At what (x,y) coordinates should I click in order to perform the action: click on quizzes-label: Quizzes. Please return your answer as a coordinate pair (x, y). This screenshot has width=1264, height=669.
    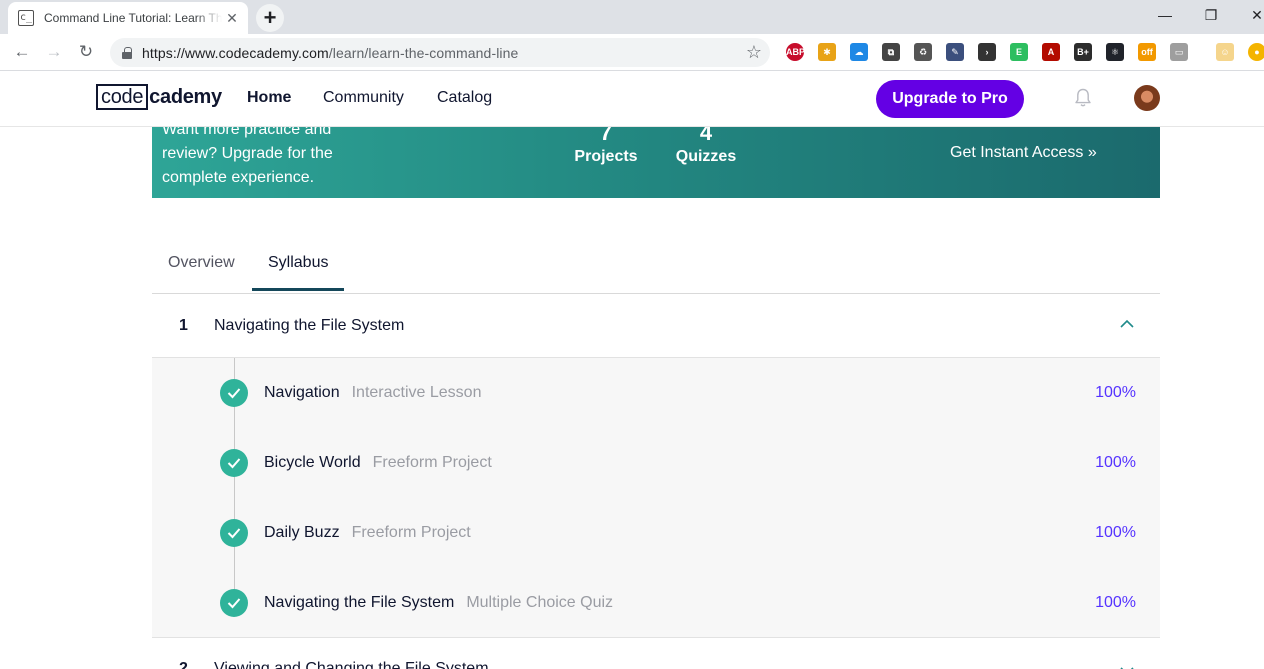
    Looking at the image, I should click on (706, 156).